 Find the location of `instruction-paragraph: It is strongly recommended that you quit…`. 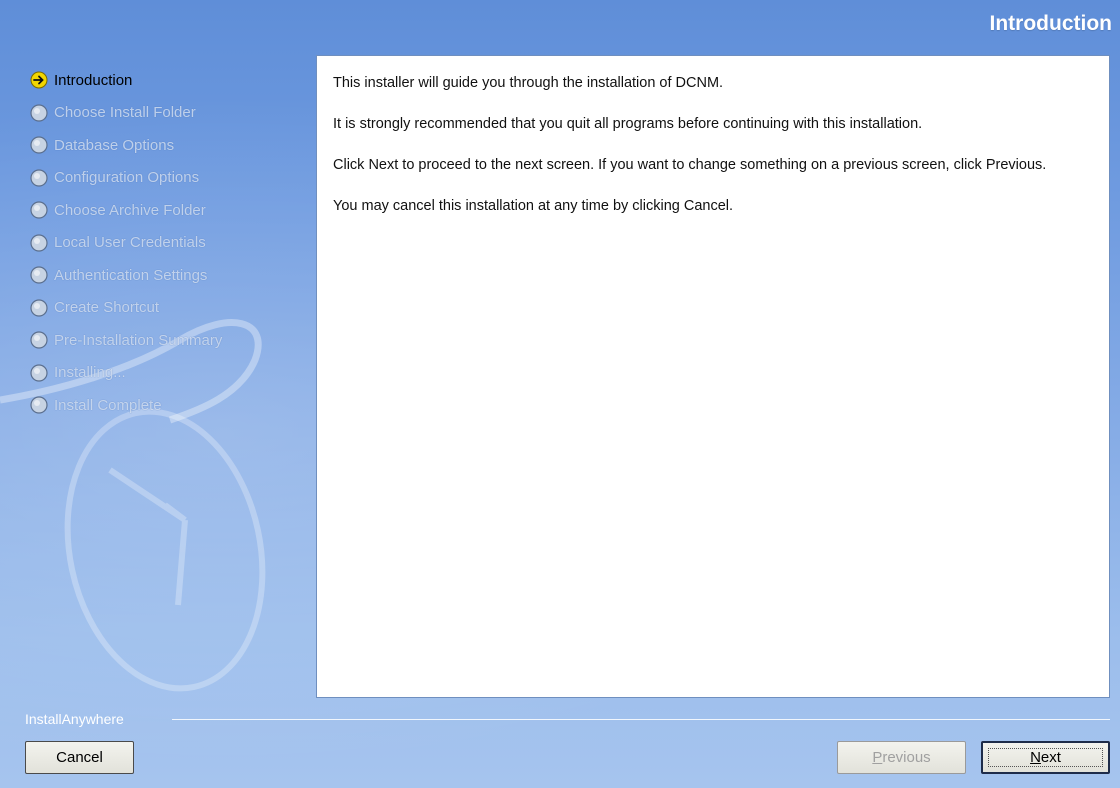

instruction-paragraph: It is strongly recommended that you quit… is located at coordinates (628, 124).